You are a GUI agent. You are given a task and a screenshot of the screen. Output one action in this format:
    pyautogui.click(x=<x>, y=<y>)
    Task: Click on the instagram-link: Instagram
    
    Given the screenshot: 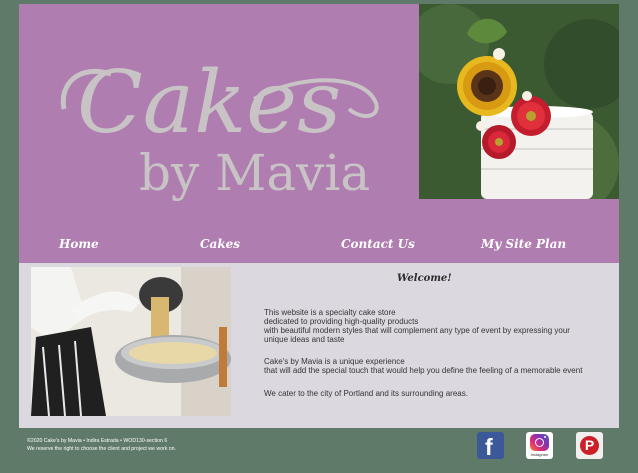 What is the action you would take?
    pyautogui.click(x=539, y=445)
    